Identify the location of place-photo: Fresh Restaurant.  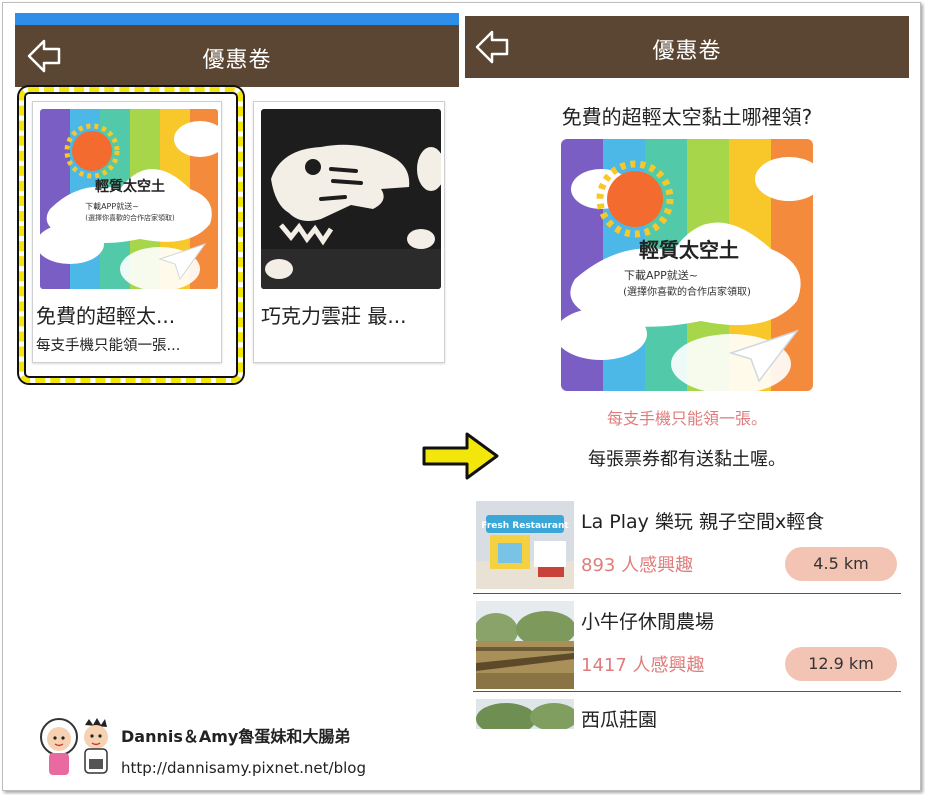
(525, 545).